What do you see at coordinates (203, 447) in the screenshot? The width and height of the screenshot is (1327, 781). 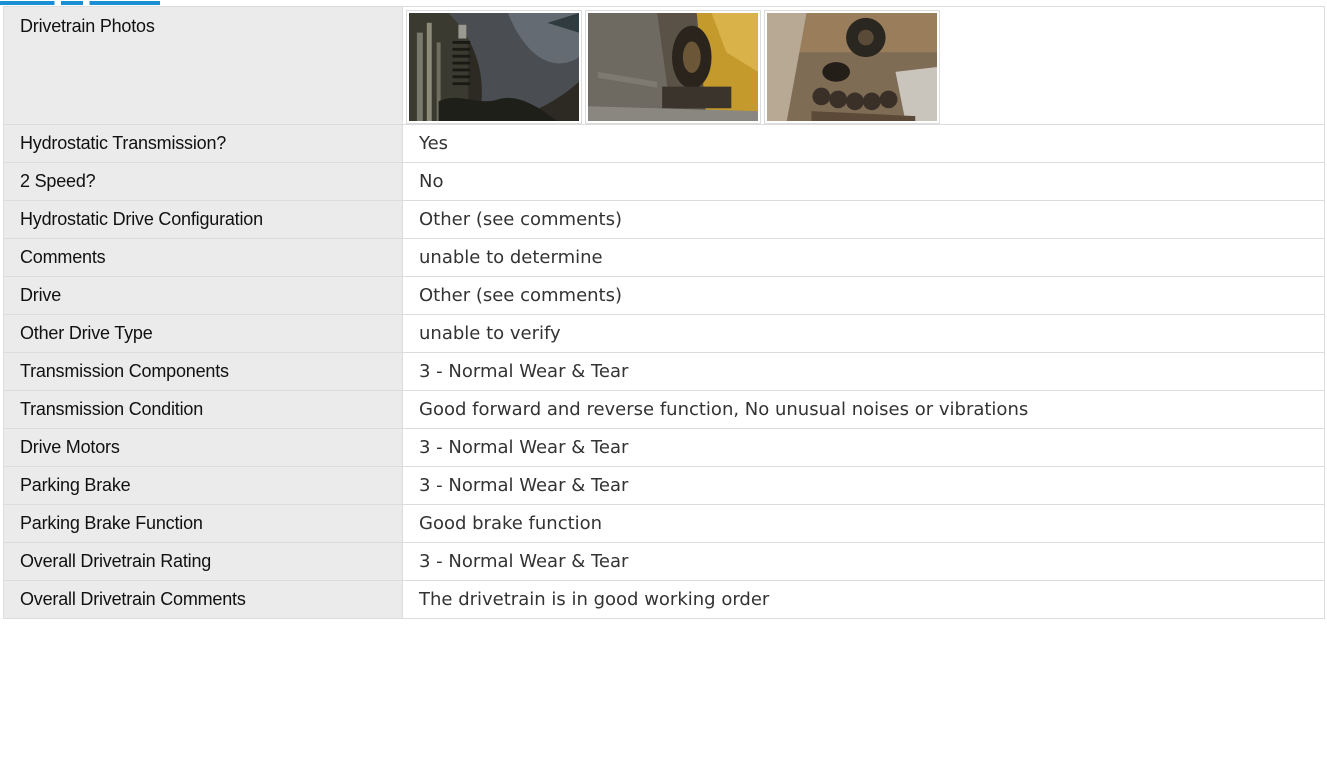 I see `row-label: Drive Motors` at bounding box center [203, 447].